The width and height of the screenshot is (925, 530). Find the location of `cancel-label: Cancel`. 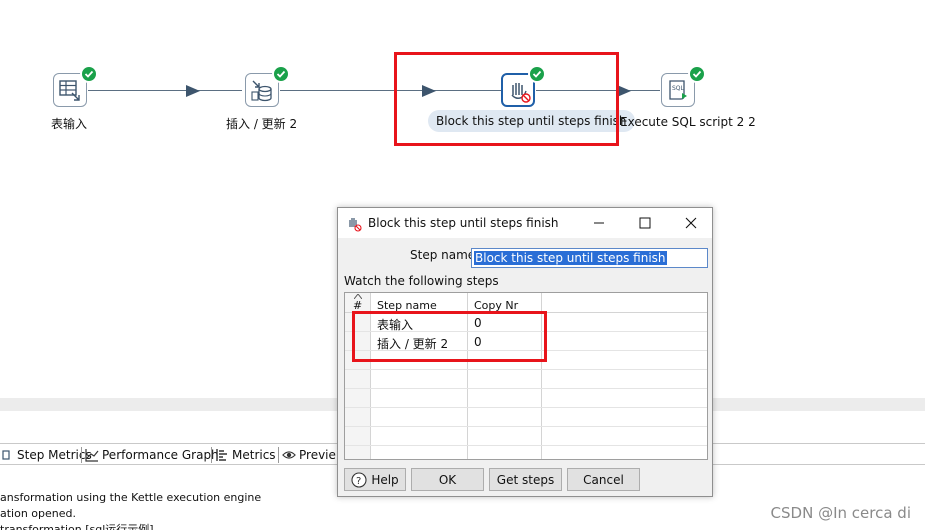

cancel-label: Cancel is located at coordinates (603, 479).